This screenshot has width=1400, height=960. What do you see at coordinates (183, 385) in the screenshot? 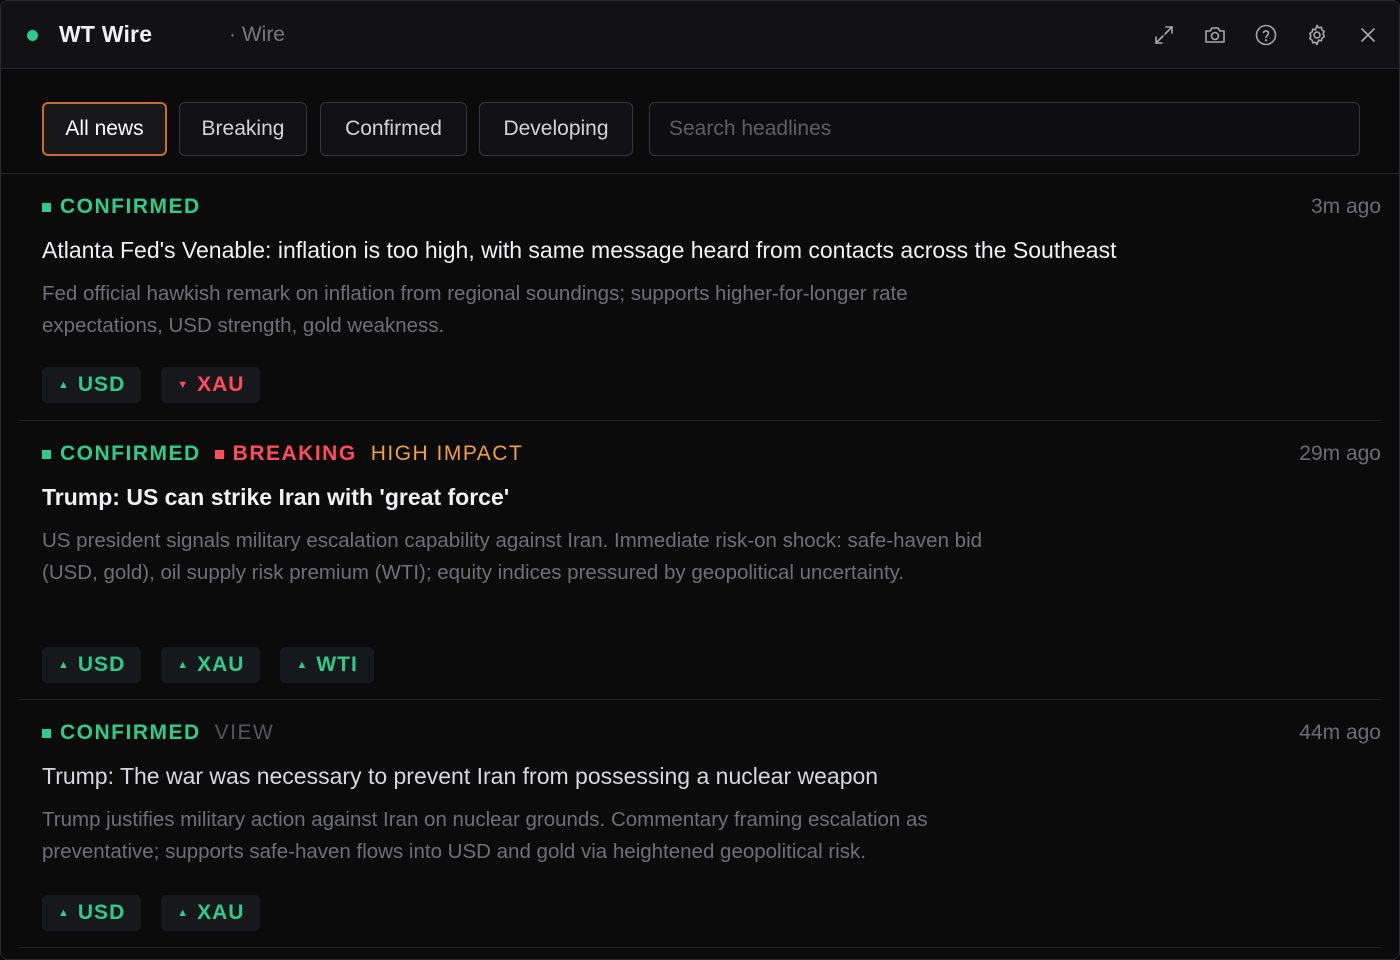
I see `arrow-down-icon: ▼` at bounding box center [183, 385].